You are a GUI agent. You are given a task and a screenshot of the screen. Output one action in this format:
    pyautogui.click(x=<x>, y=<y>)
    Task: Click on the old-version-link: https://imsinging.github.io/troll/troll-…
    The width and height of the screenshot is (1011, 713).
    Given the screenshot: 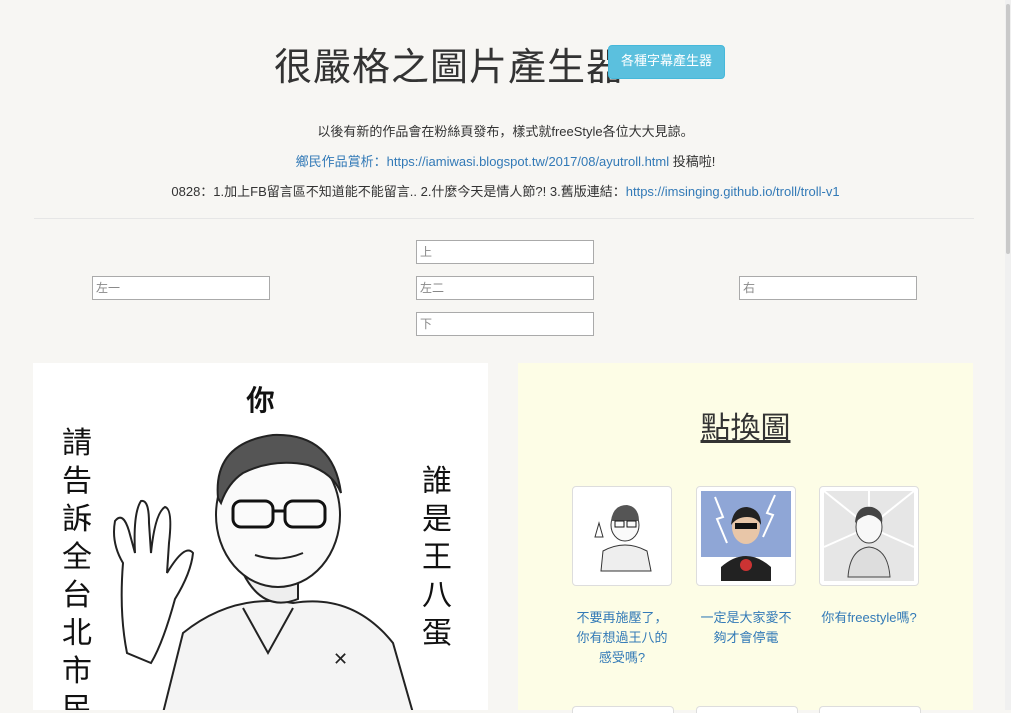 What is the action you would take?
    pyautogui.click(x=733, y=191)
    